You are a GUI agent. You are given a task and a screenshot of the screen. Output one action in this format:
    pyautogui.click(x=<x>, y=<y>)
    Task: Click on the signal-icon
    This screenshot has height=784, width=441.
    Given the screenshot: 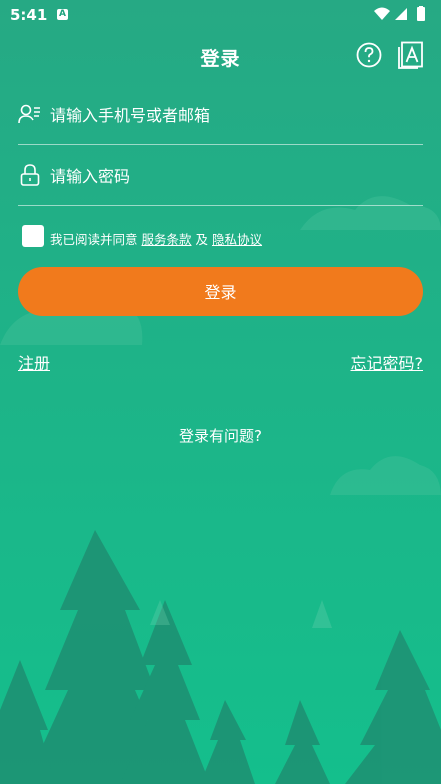 What is the action you would take?
    pyautogui.click(x=401, y=14)
    